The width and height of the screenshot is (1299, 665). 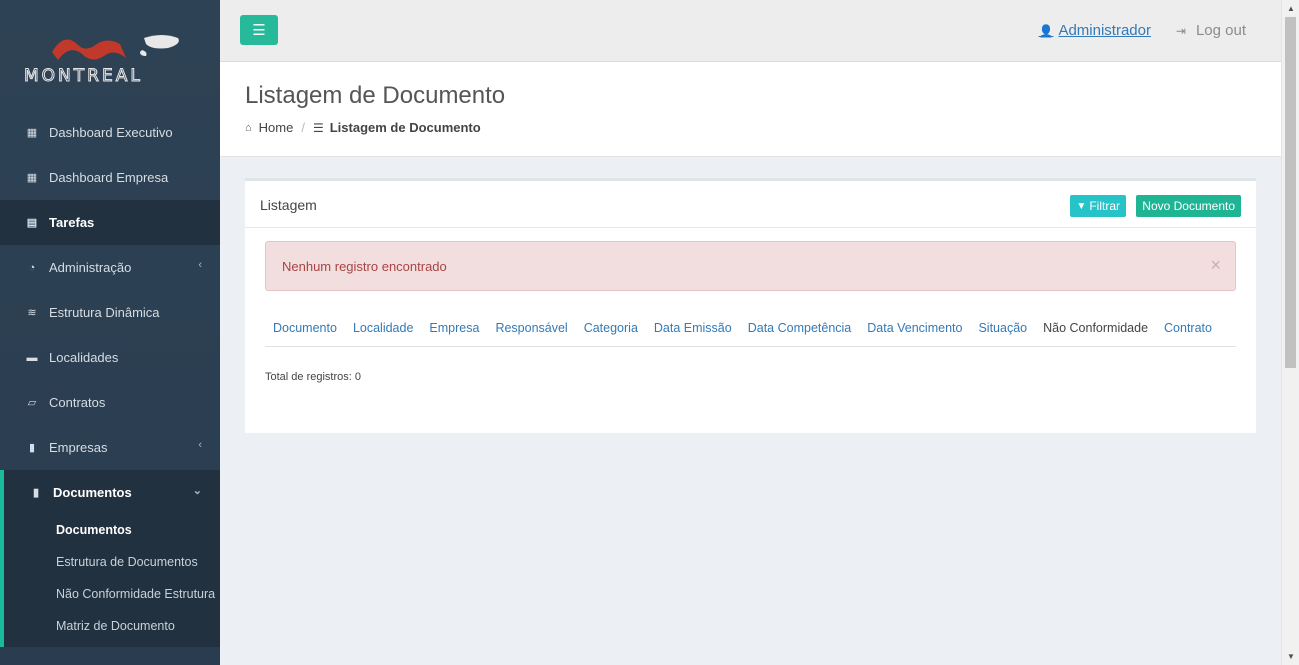 I want to click on submenu-item-matriz-de-documento: Matriz de Documento, so click(x=112, y=627).